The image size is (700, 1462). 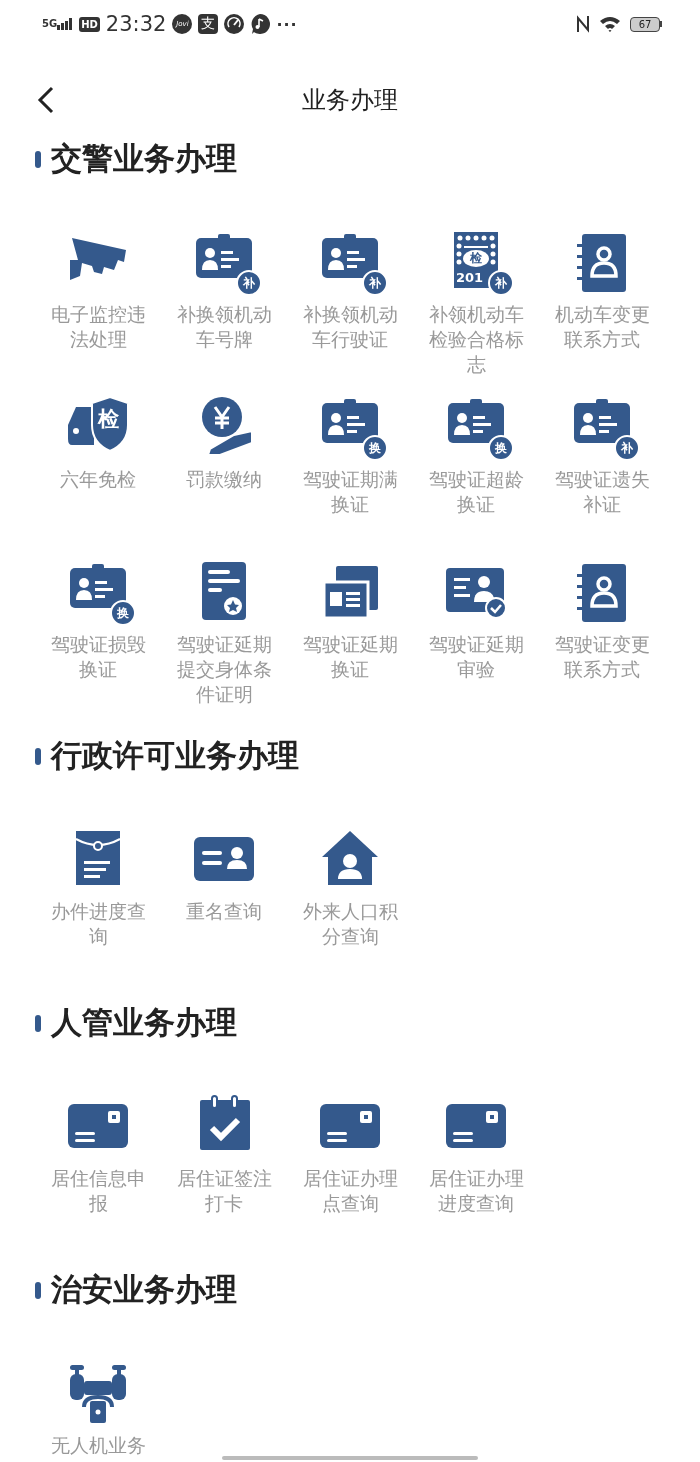 I want to click on music-bubble-icon, so click(x=260, y=24).